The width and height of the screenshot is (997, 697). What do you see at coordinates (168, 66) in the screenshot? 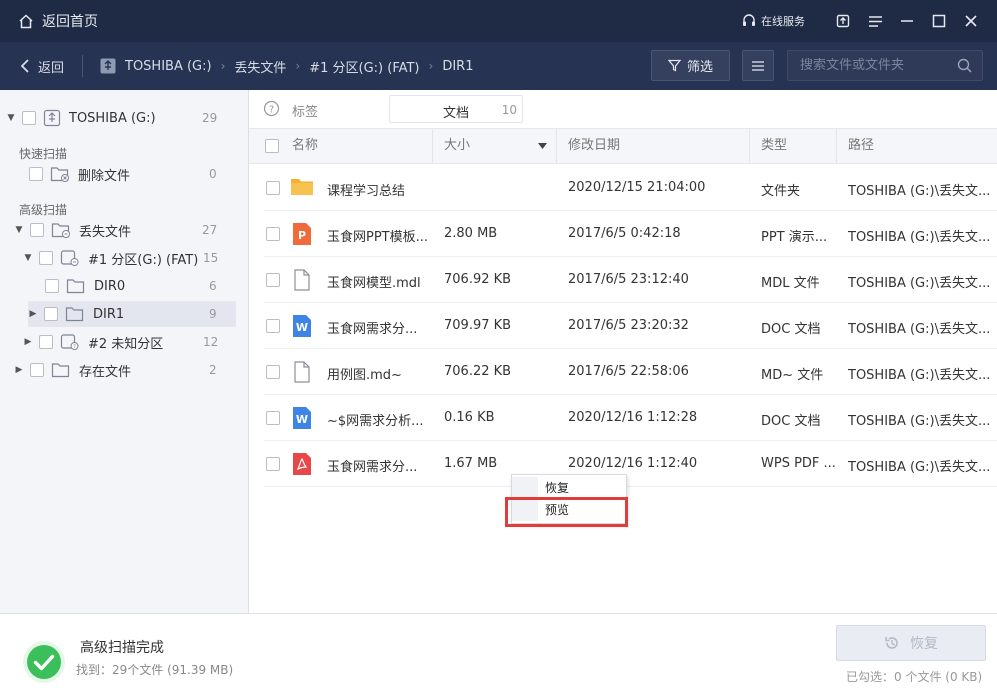
I see `breadcrumb-drive: TOSHIBA (G:)` at bounding box center [168, 66].